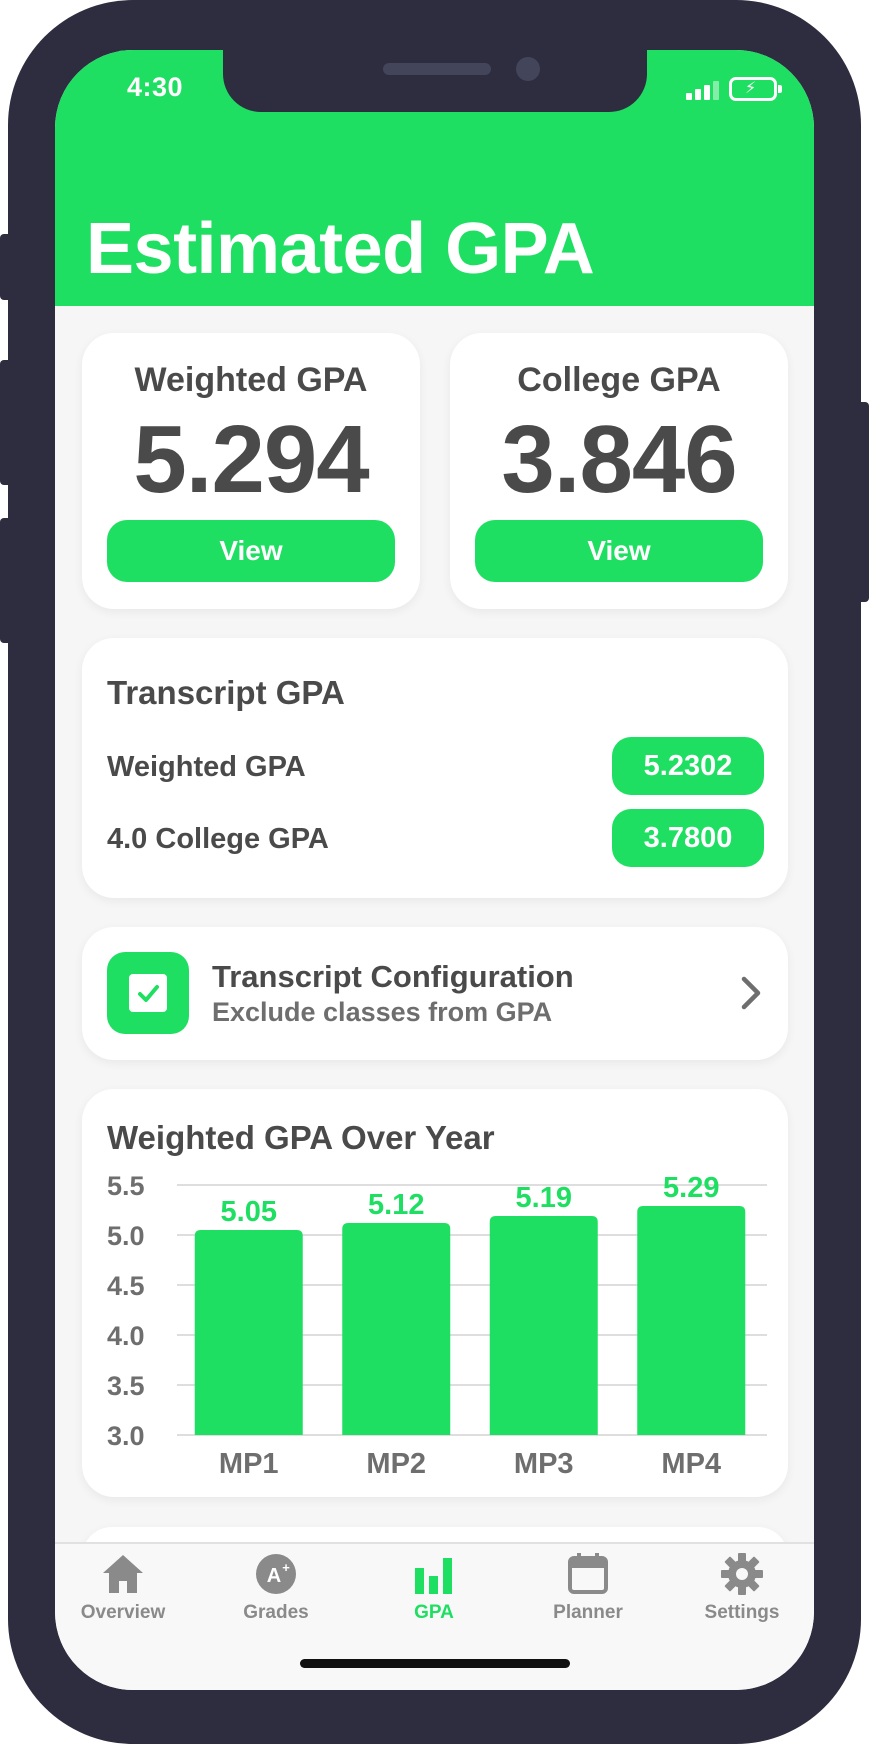 Image resolution: width=869 pixels, height=1744 pixels. What do you see at coordinates (6, 267) in the screenshot?
I see `silent-switch` at bounding box center [6, 267].